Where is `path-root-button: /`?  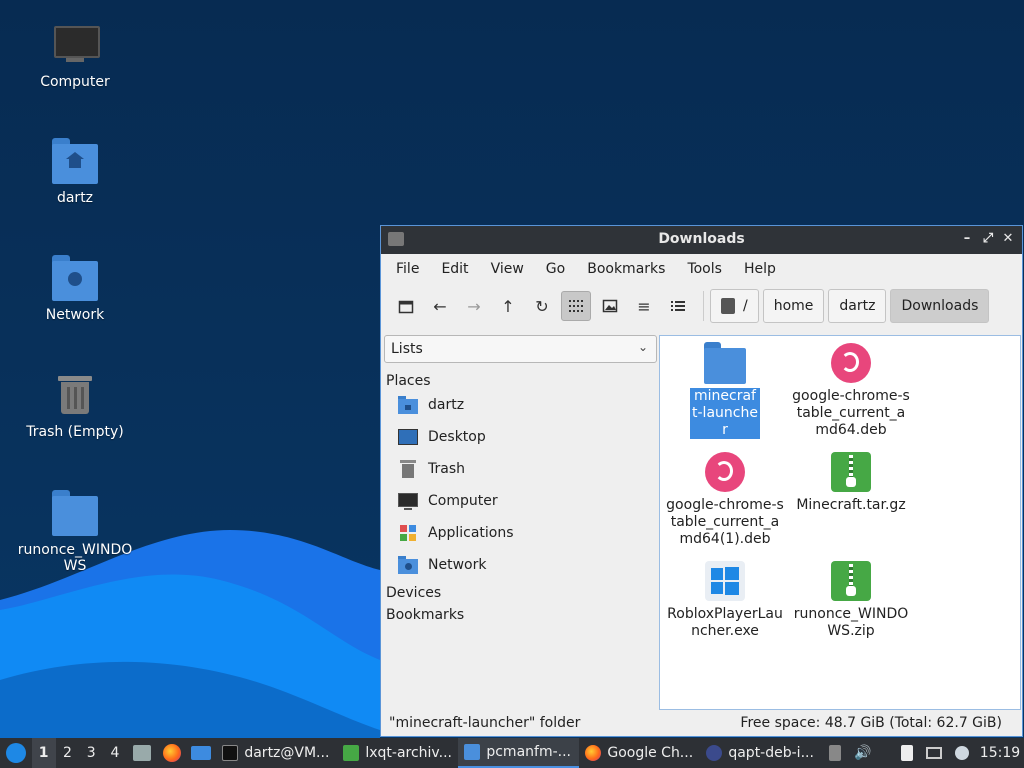
path-root-button: / is located at coordinates (734, 306).